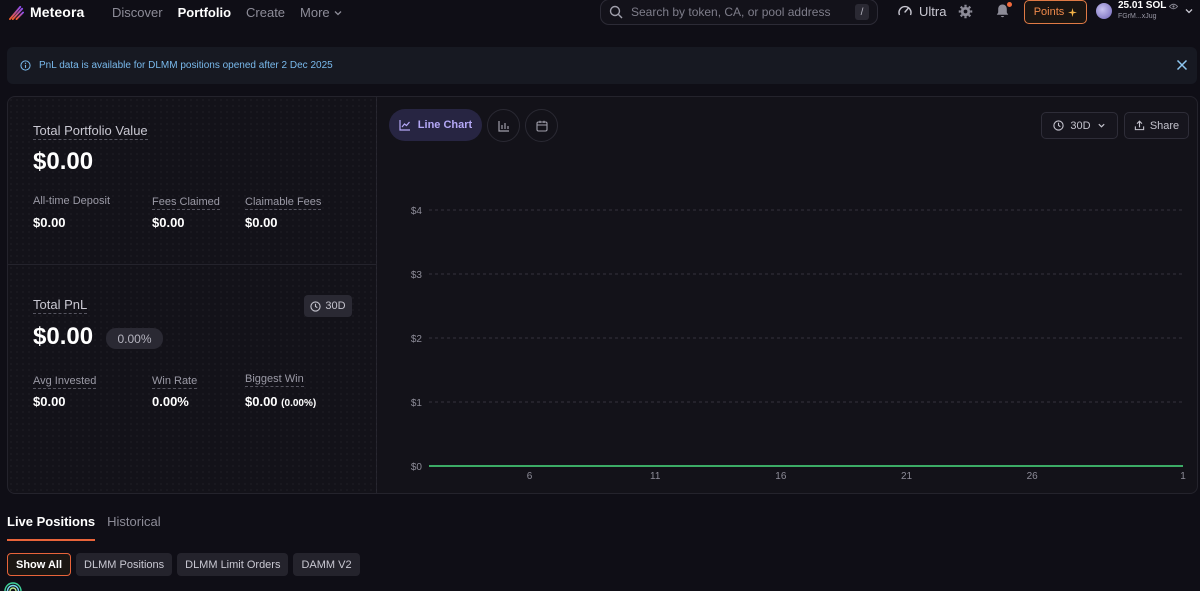  What do you see at coordinates (168, 222) in the screenshot?
I see `fees-claimed-value: $0.00` at bounding box center [168, 222].